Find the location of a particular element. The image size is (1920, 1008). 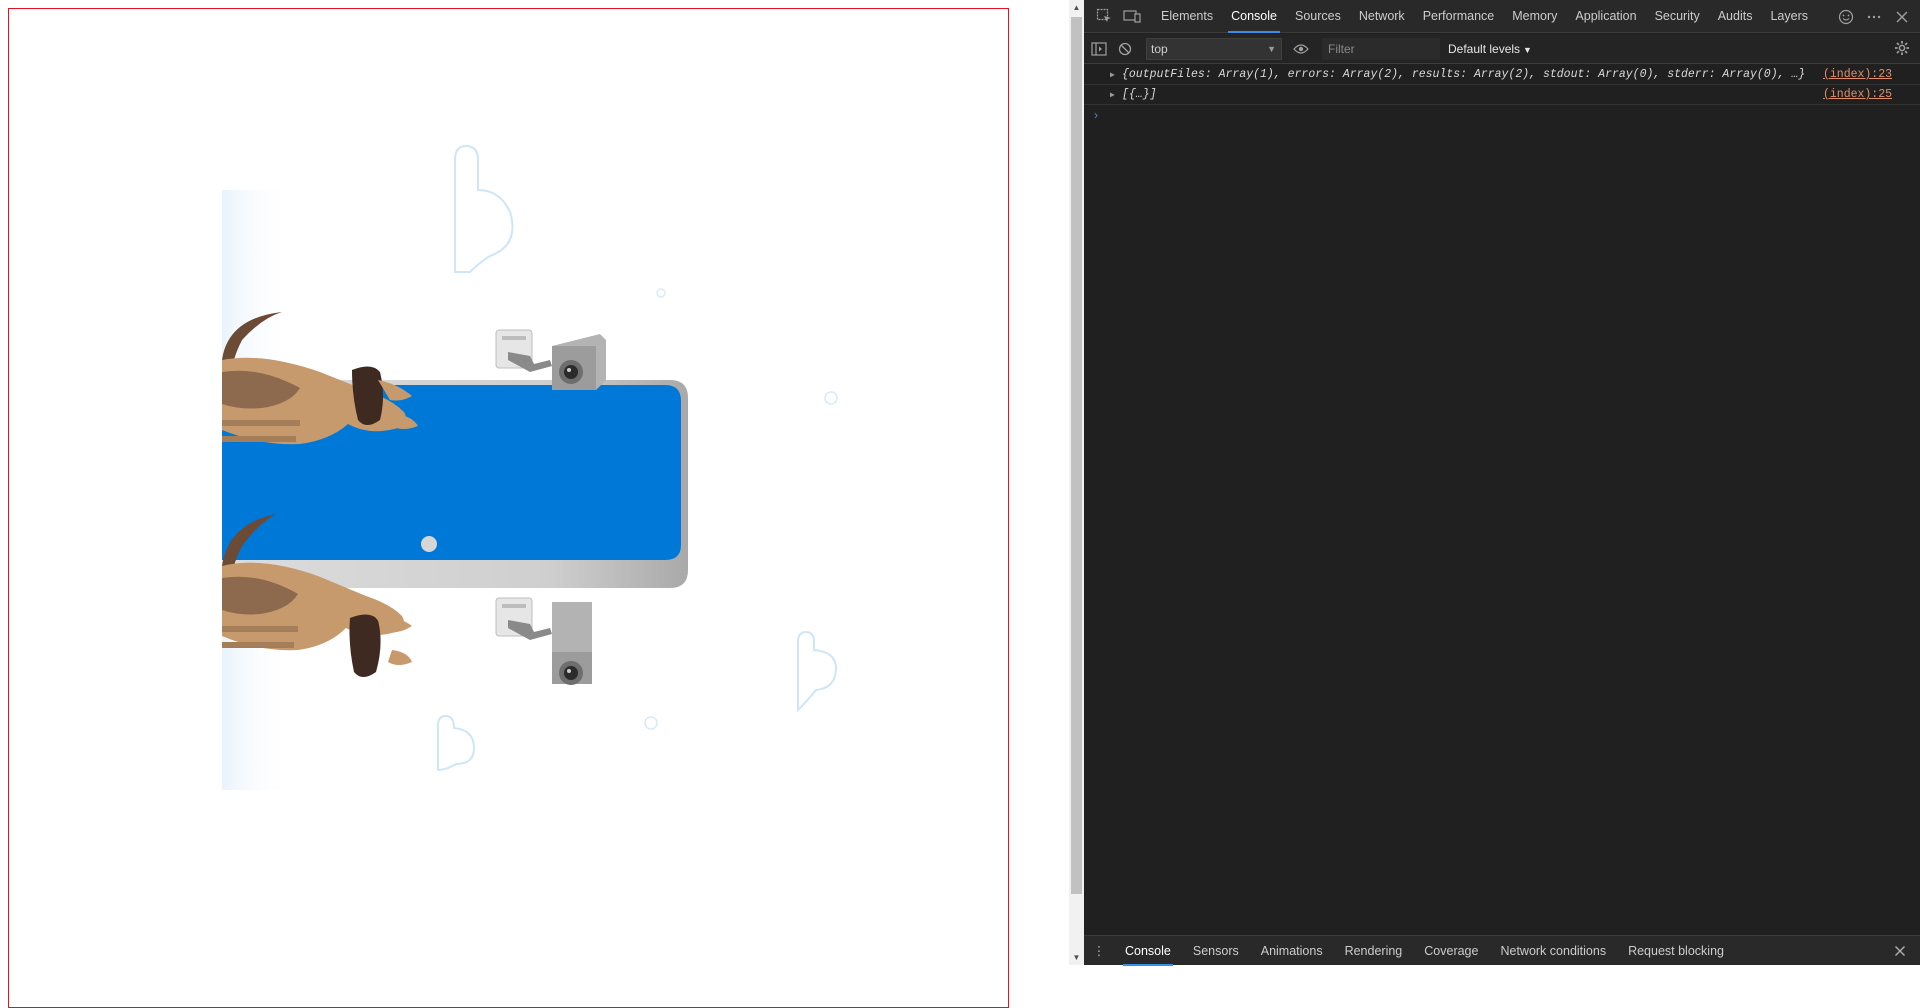

drawer-tab-sensors: Sensors is located at coordinates (1216, 951).